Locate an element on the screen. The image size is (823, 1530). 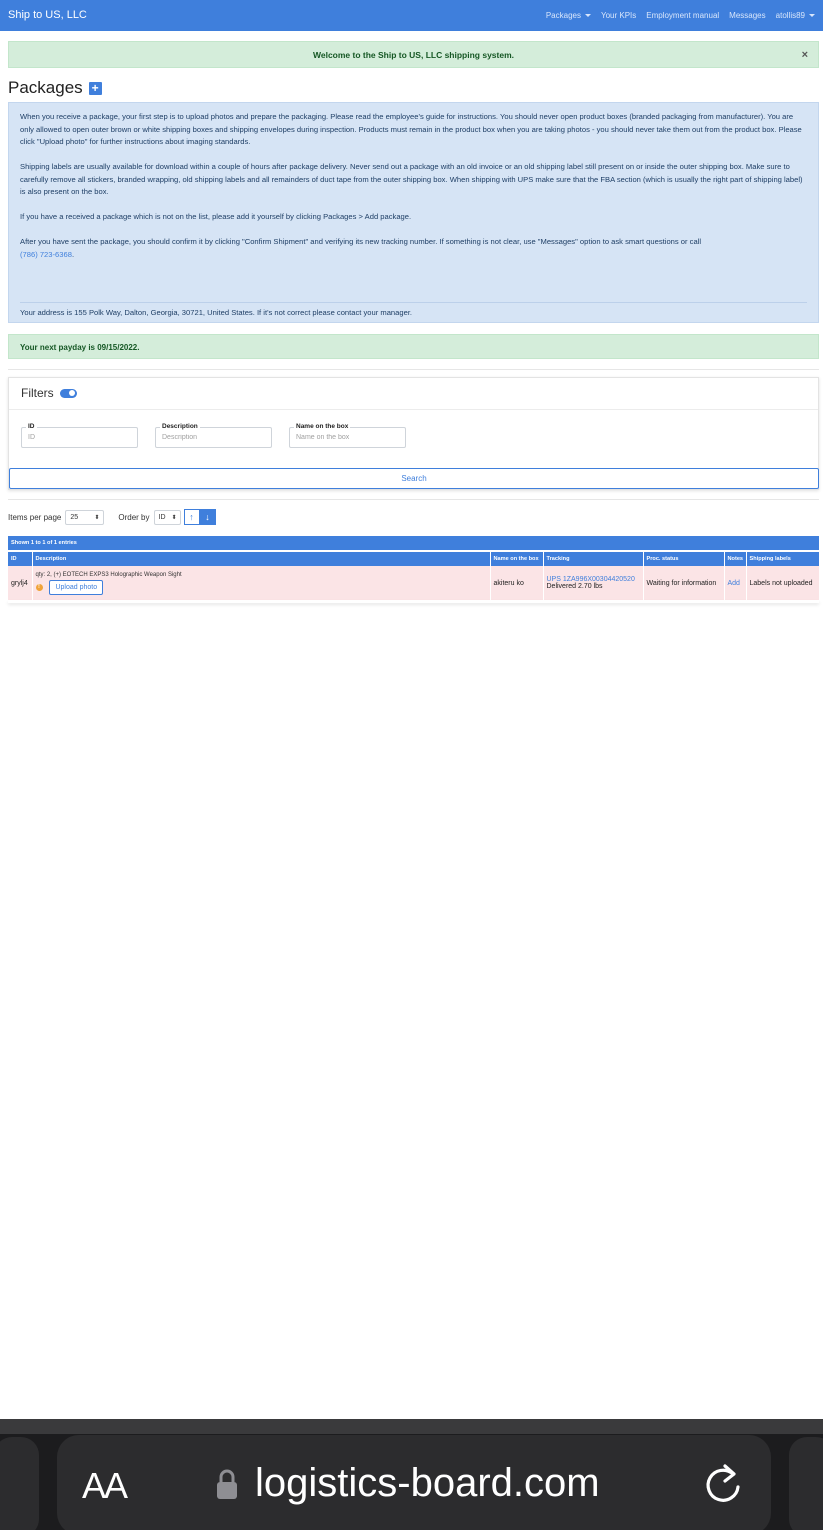
column-header-tracking: Tracking is located at coordinates (593, 559).